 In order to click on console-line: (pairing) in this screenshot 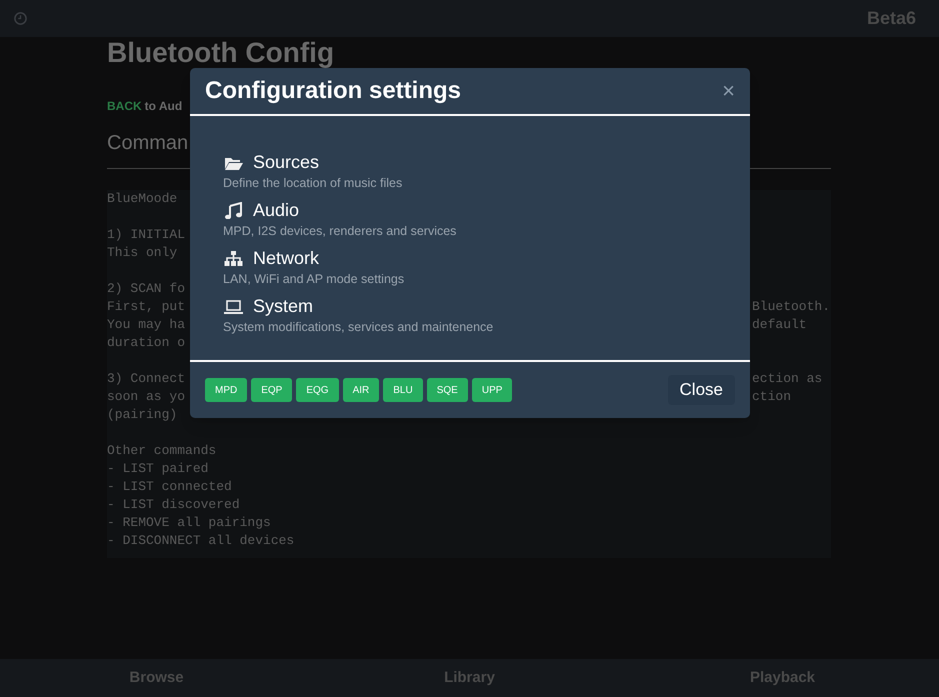, I will do `click(142, 414)`.